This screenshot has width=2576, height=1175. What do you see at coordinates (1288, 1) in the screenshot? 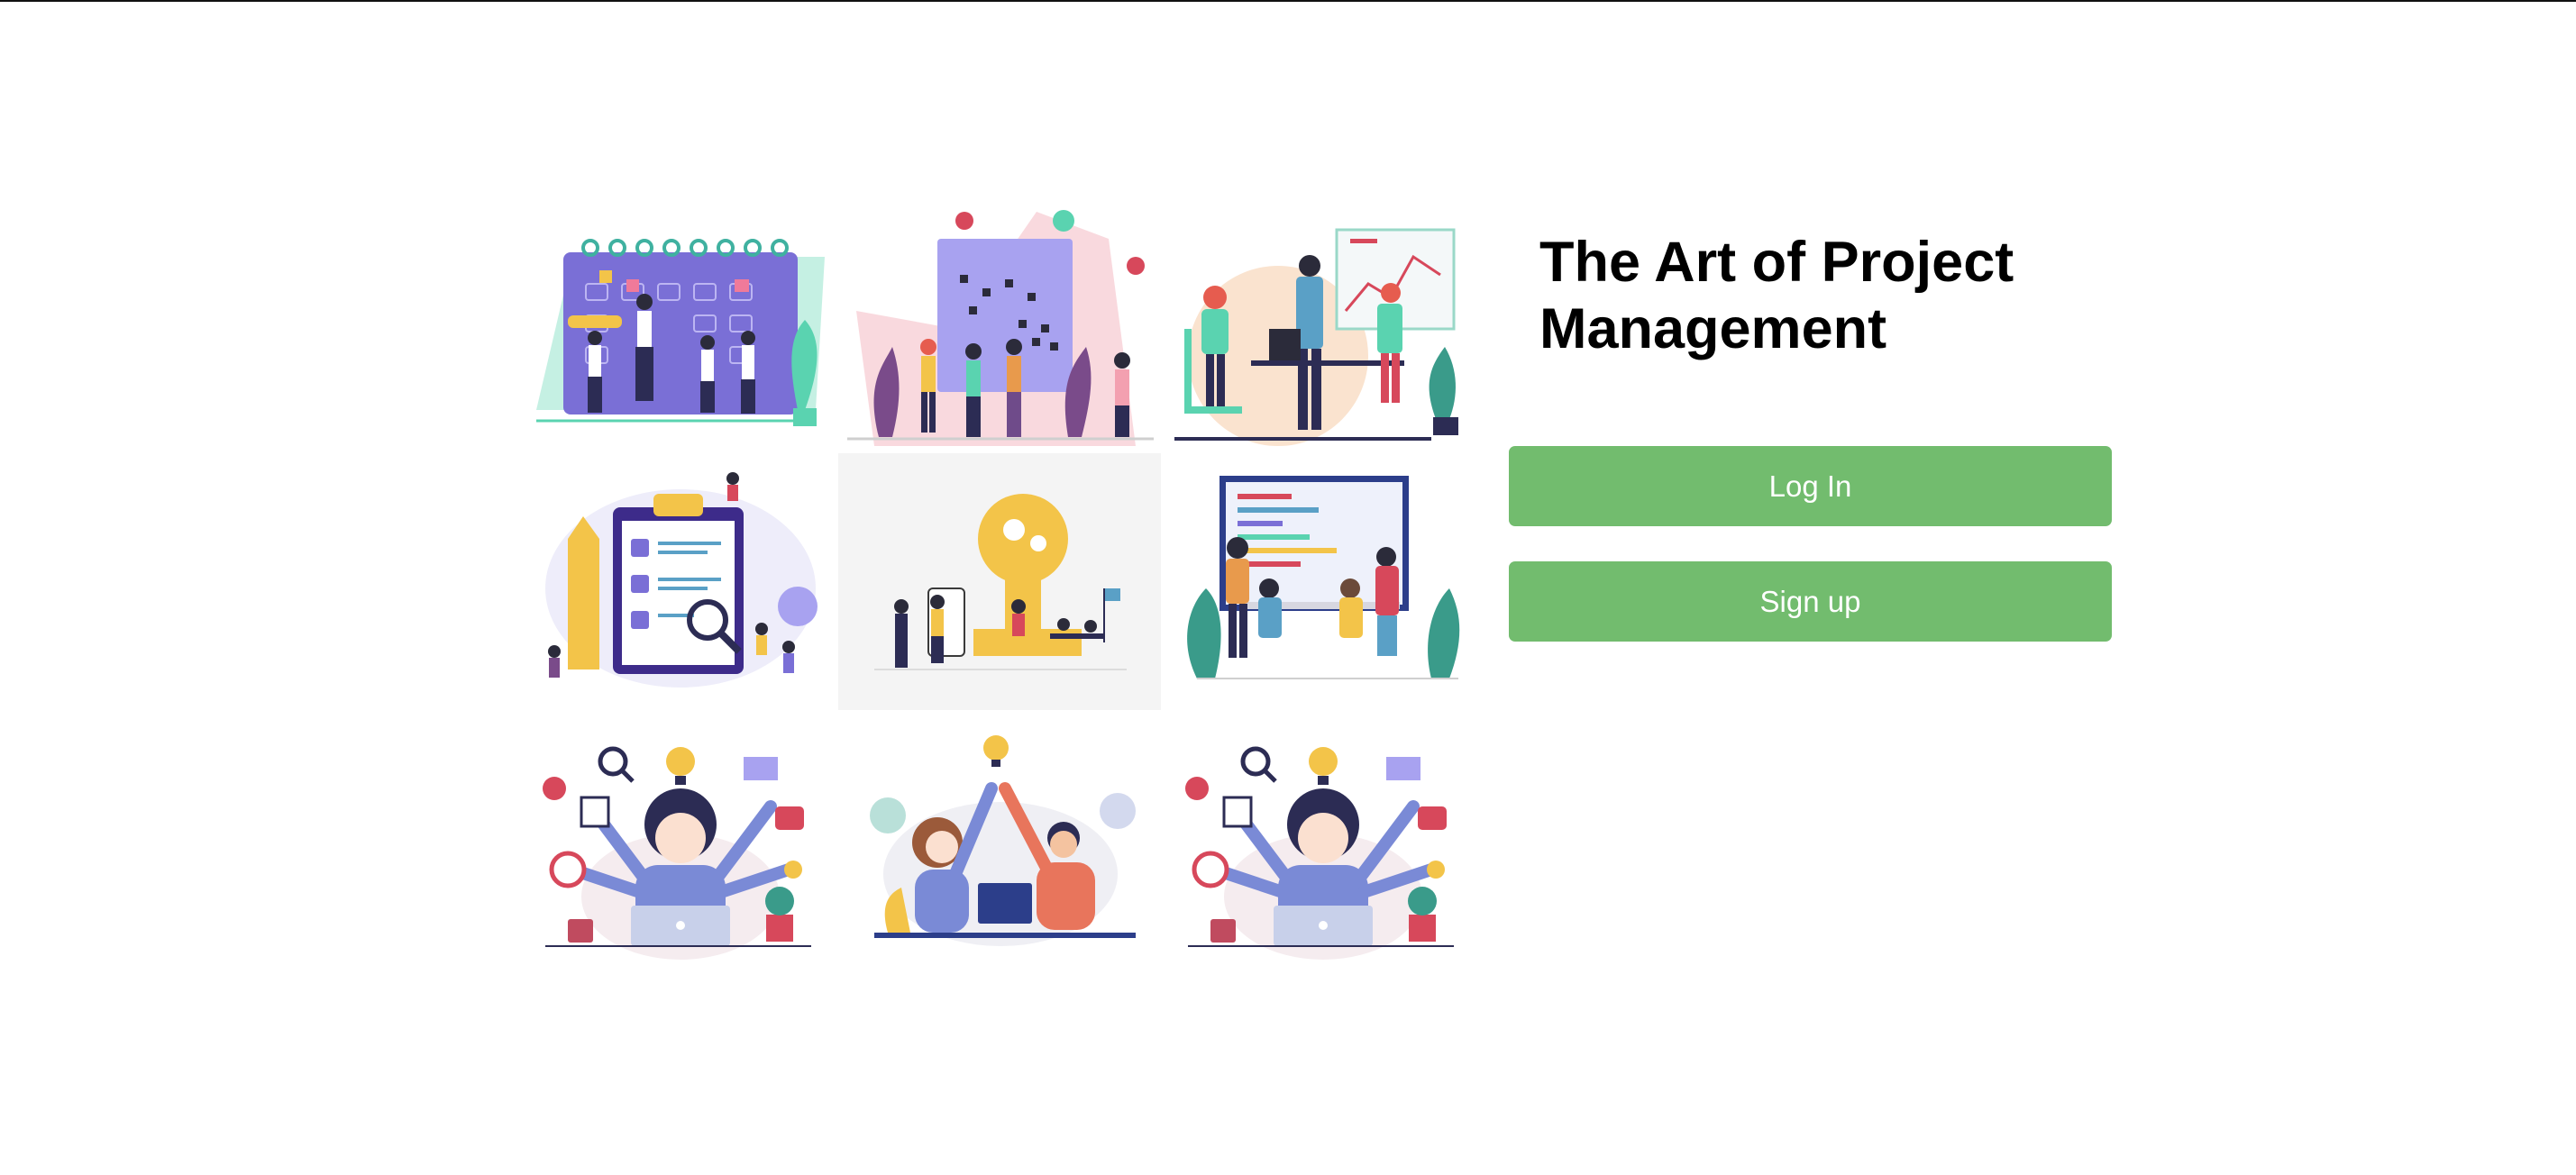
I see `top-border` at bounding box center [1288, 1].